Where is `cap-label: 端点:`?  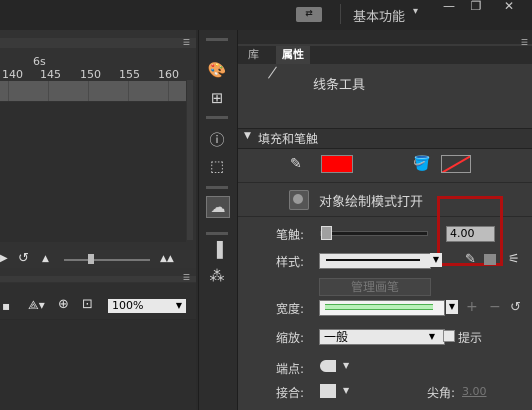 cap-label: 端点: is located at coordinates (290, 369).